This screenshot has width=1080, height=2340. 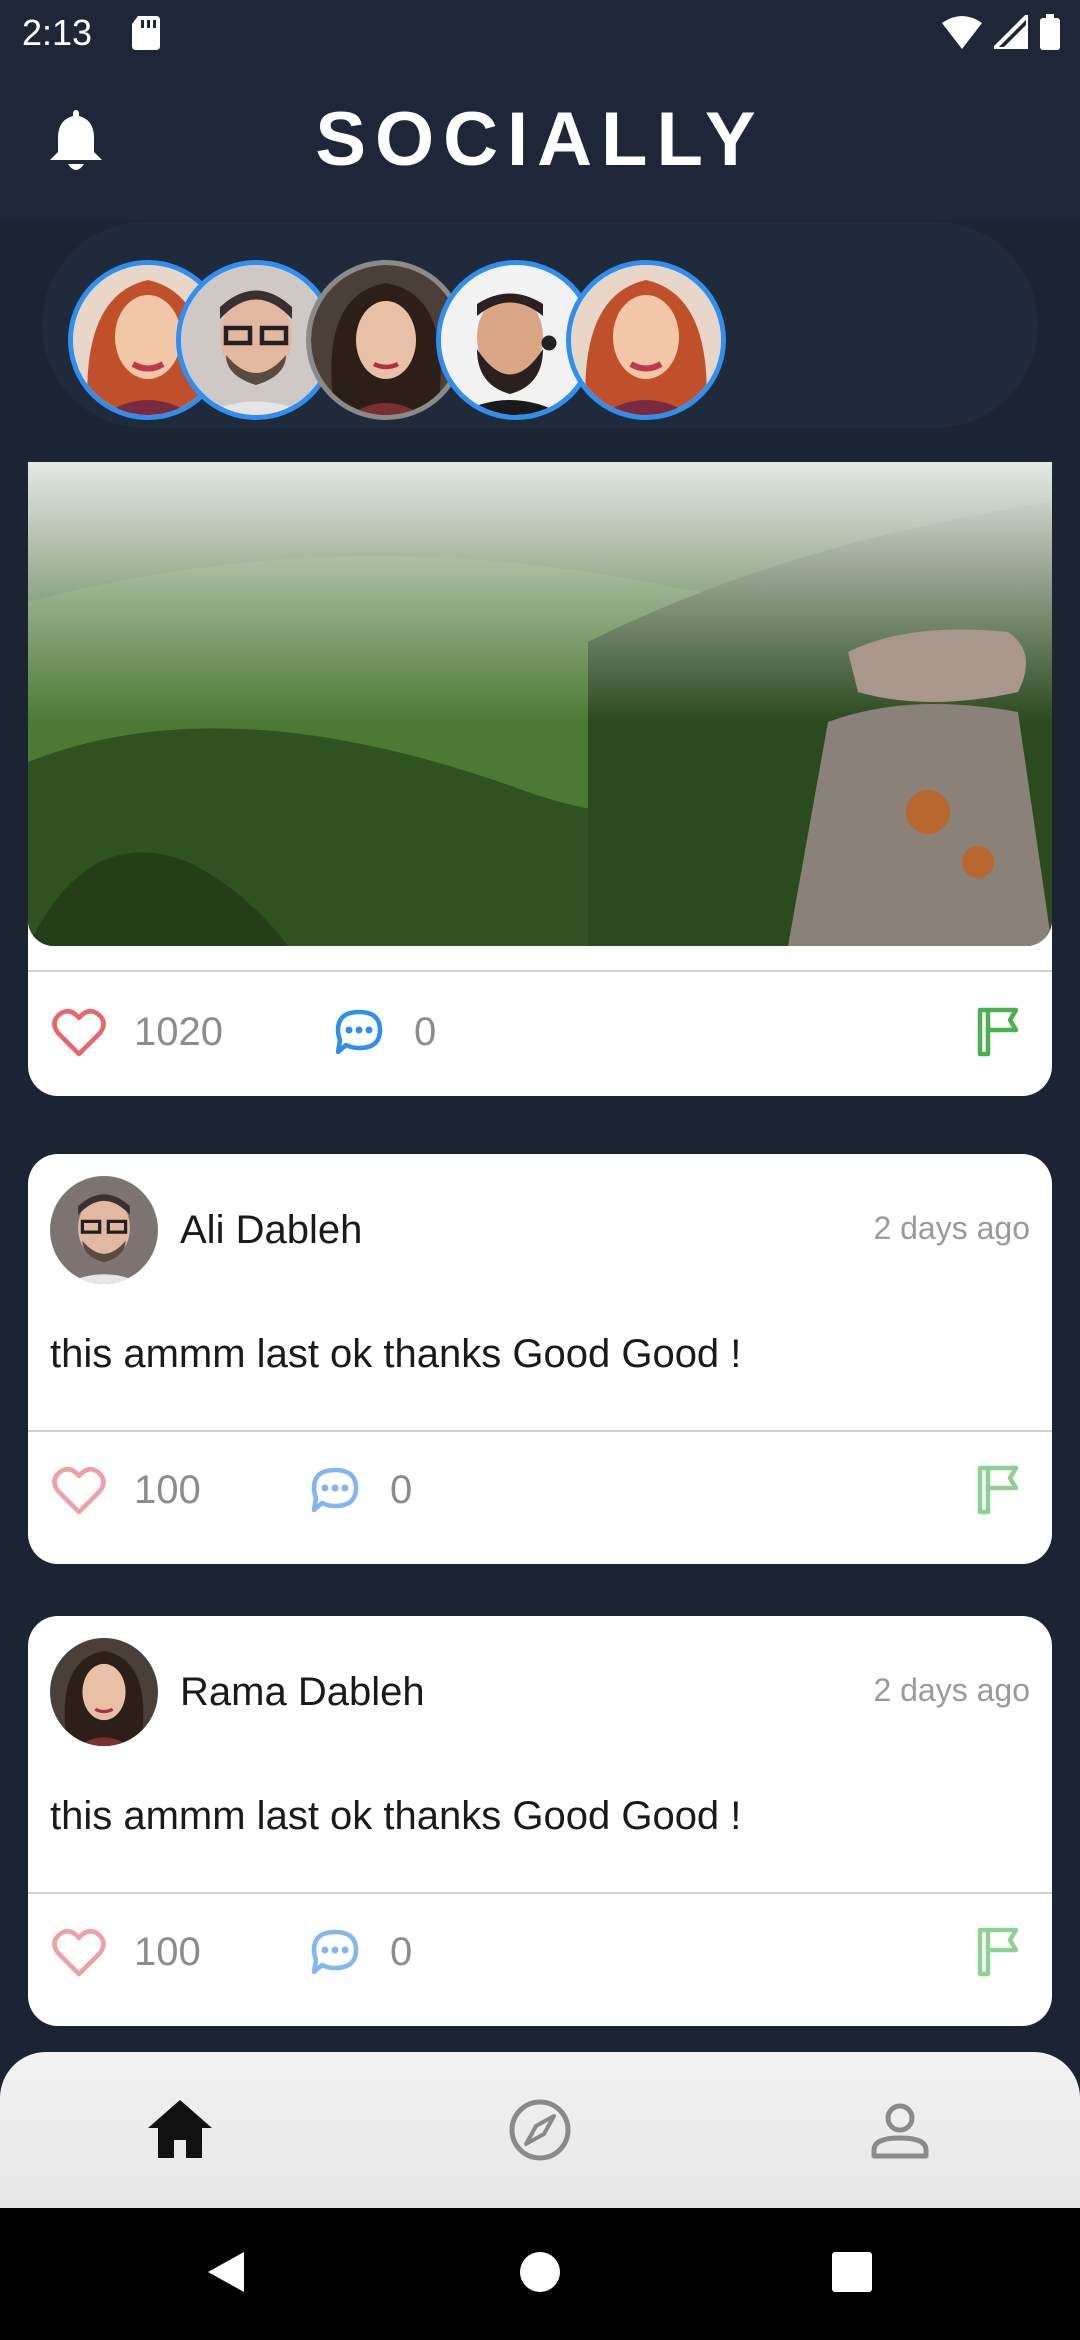 What do you see at coordinates (540, 325) in the screenshot?
I see `stories-bar` at bounding box center [540, 325].